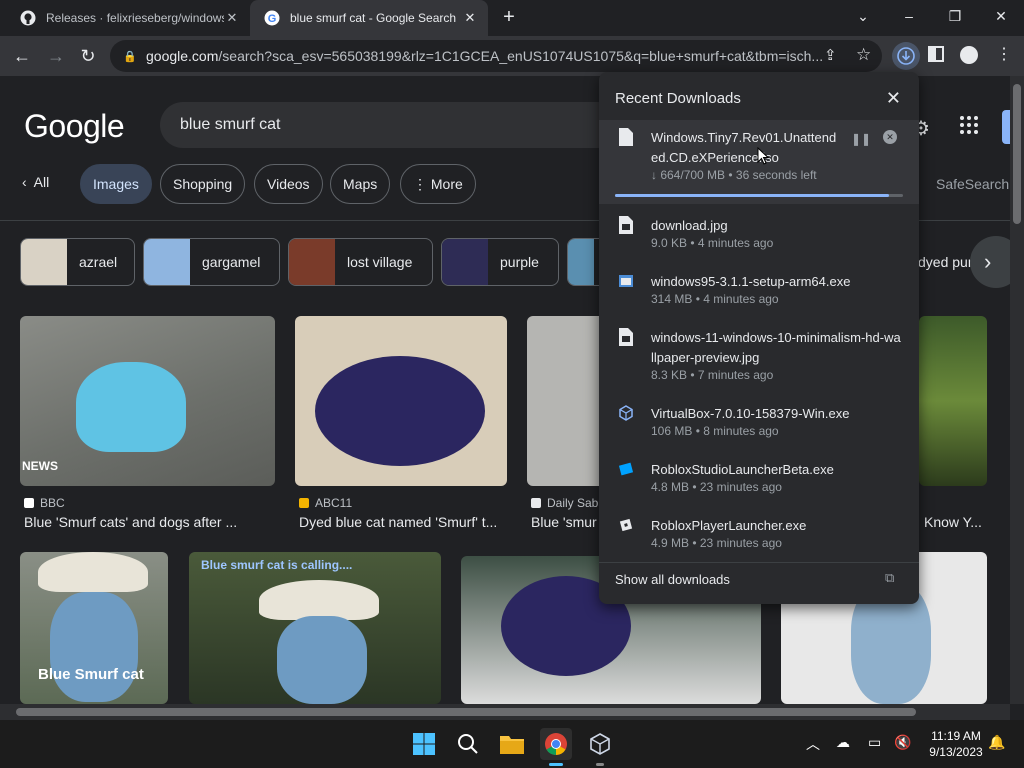 The width and height of the screenshot is (1024, 768). Describe the element at coordinates (94, 628) in the screenshot. I see `result-image-5: Blue Smurf cat` at that location.